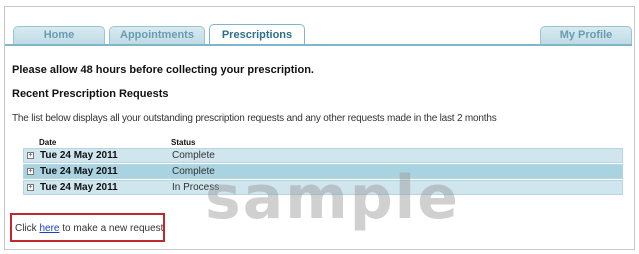 The image size is (639, 254). Describe the element at coordinates (323, 187) in the screenshot. I see `table-row: + Tue 24 May 2011 In Process` at that location.